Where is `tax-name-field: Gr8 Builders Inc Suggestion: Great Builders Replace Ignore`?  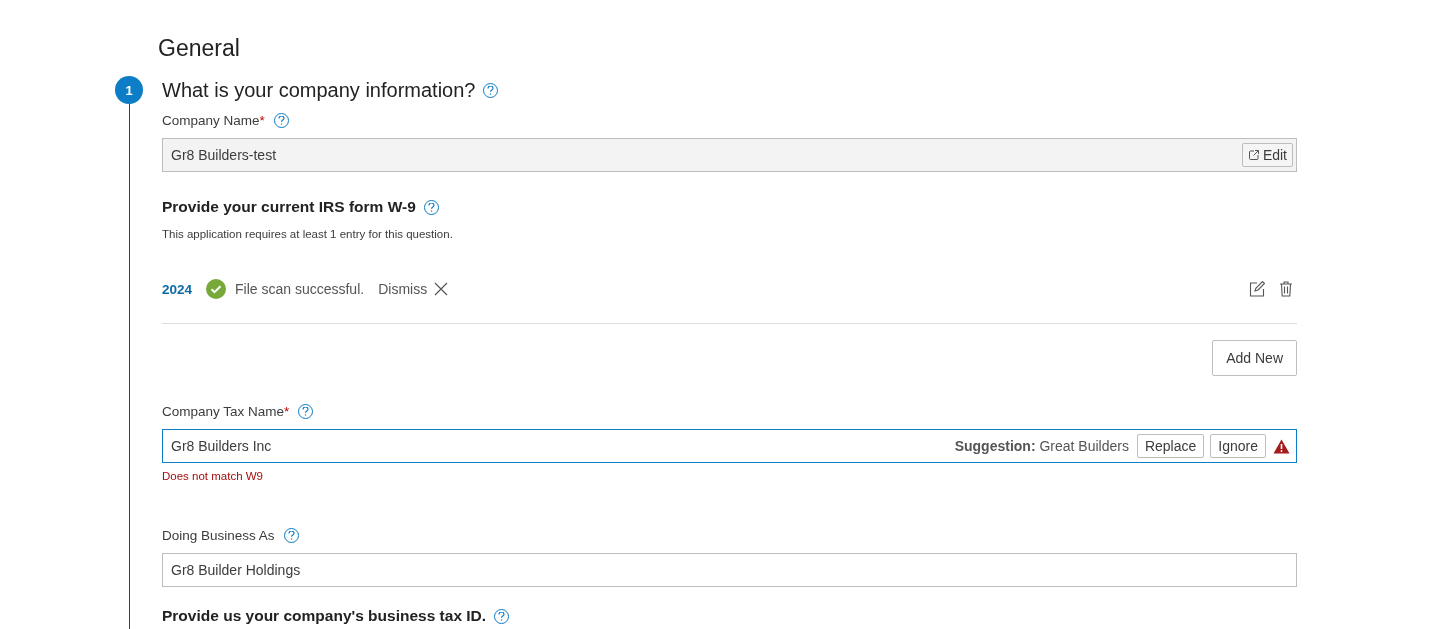
tax-name-field: Gr8 Builders Inc Suggestion: Great Builders Replace Ignore is located at coordinates (729, 446).